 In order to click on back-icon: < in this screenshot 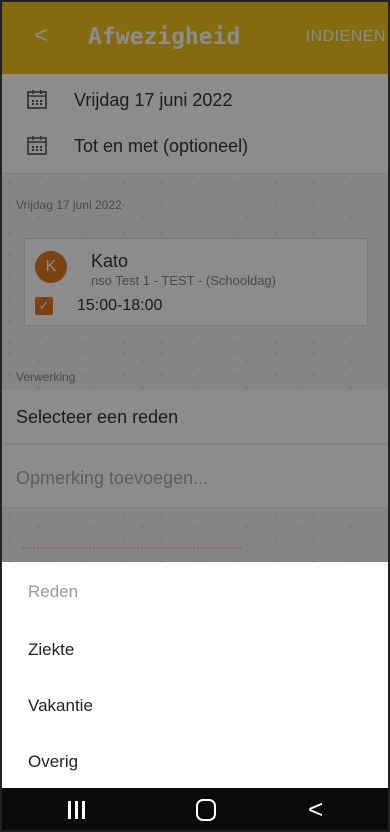, I will do `click(315, 809)`.